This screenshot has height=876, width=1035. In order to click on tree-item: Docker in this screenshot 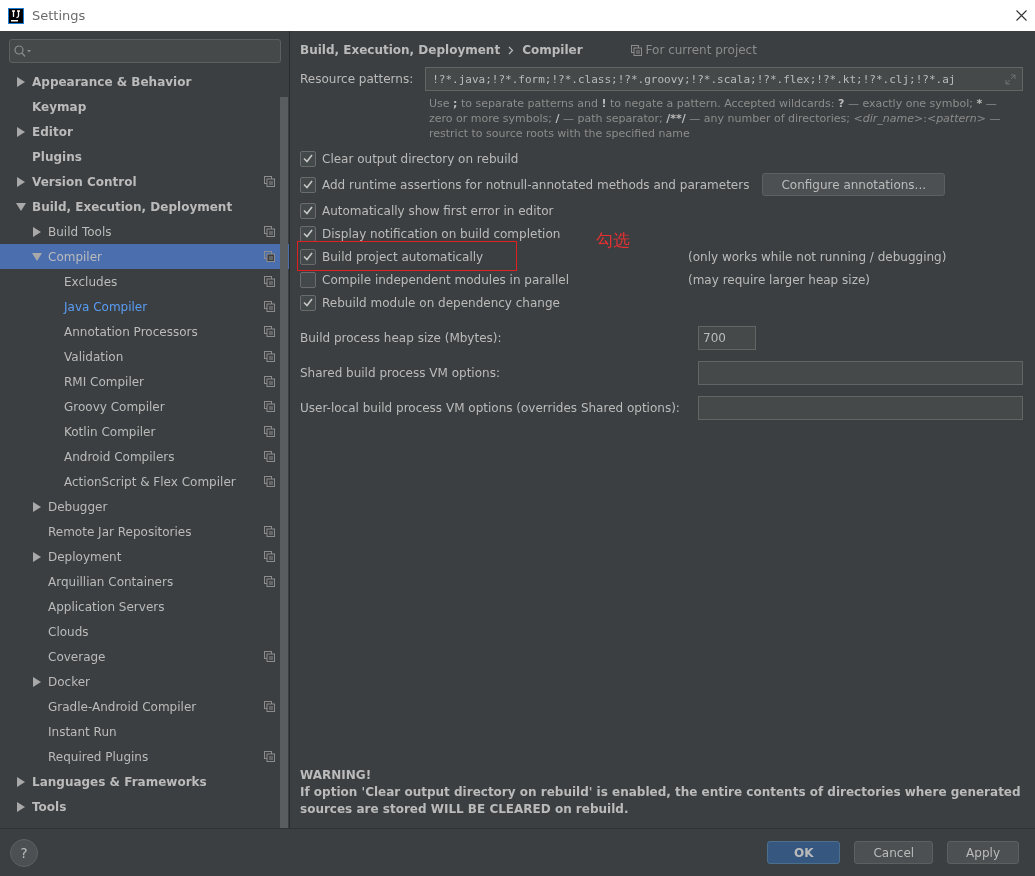, I will do `click(144, 681)`.